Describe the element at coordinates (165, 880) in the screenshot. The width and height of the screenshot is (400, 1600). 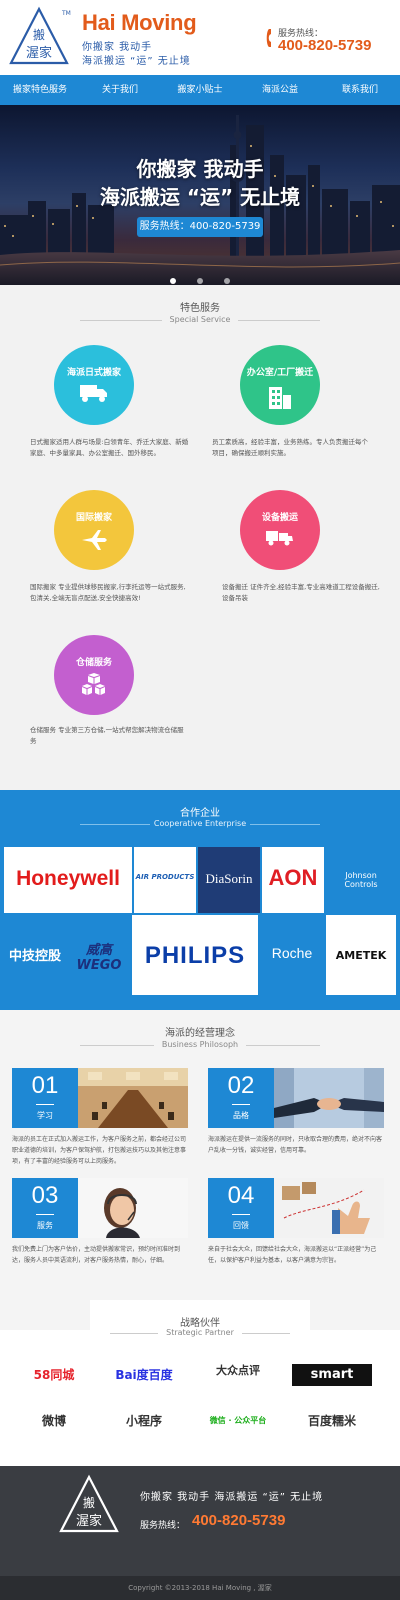
I see `logo-air-products: AIR PRODUCTS` at that location.